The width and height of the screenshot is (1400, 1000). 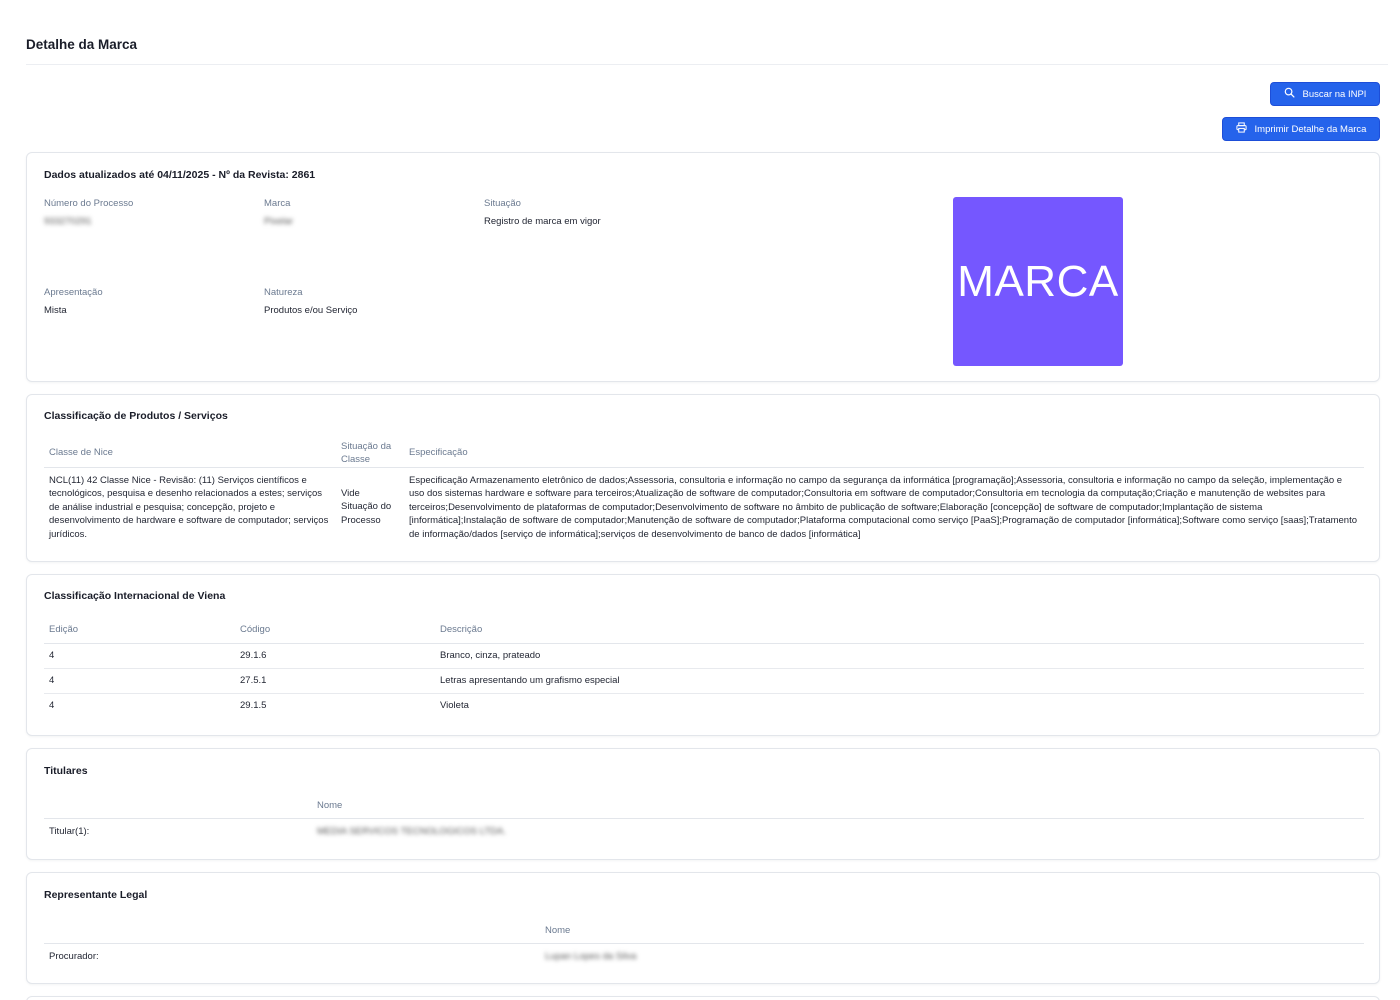 What do you see at coordinates (502, 203) in the screenshot?
I see `status-label: Situação` at bounding box center [502, 203].